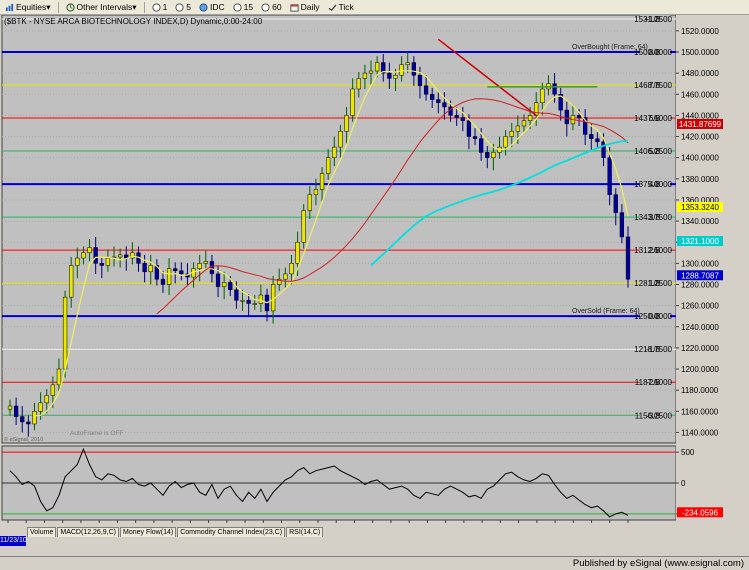 The width and height of the screenshot is (749, 570). Describe the element at coordinates (700, 158) in the screenshot. I see `y-tick-label: 1400.0000` at that location.